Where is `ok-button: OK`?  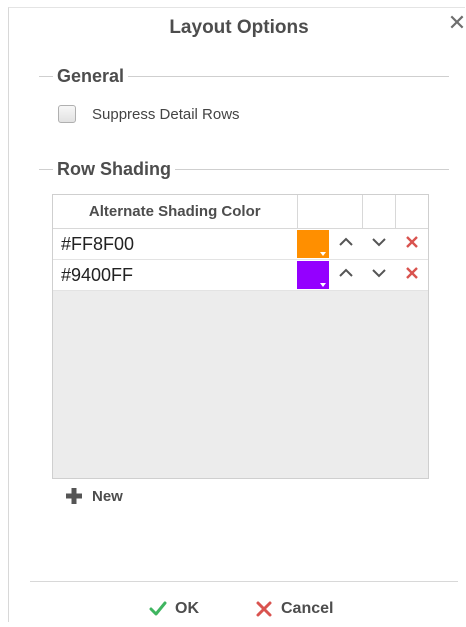 ok-button: OK is located at coordinates (174, 609).